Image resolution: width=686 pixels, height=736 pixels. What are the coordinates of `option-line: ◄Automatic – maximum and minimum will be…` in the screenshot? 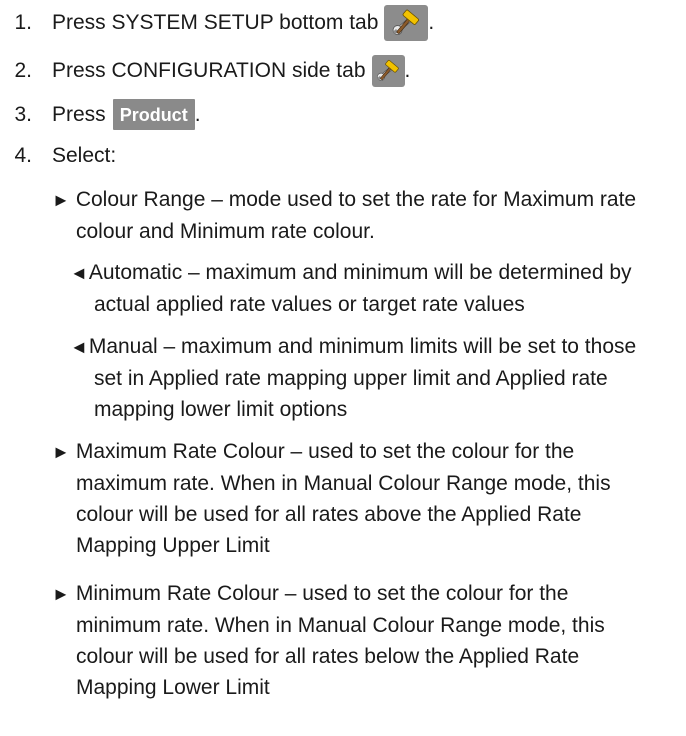 It's located at (351, 273).